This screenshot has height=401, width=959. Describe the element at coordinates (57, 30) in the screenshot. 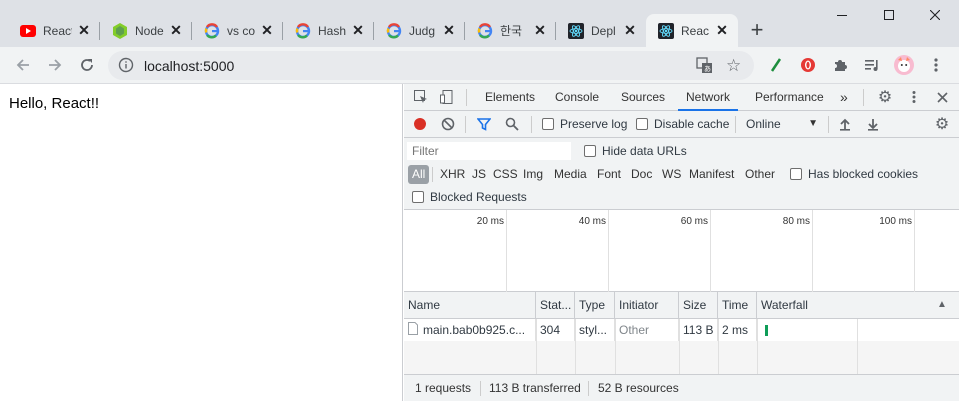

I see `browser-tab-title: React` at that location.